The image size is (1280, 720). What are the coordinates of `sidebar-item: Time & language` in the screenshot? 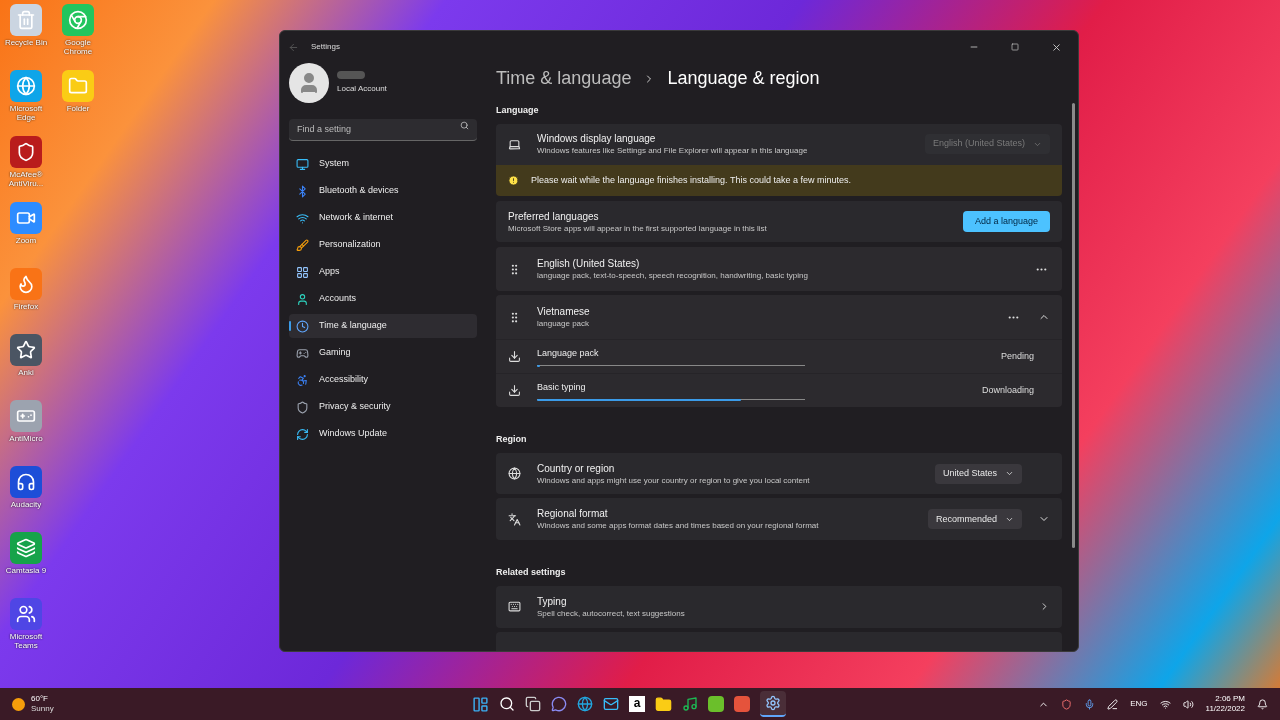 It's located at (383, 326).